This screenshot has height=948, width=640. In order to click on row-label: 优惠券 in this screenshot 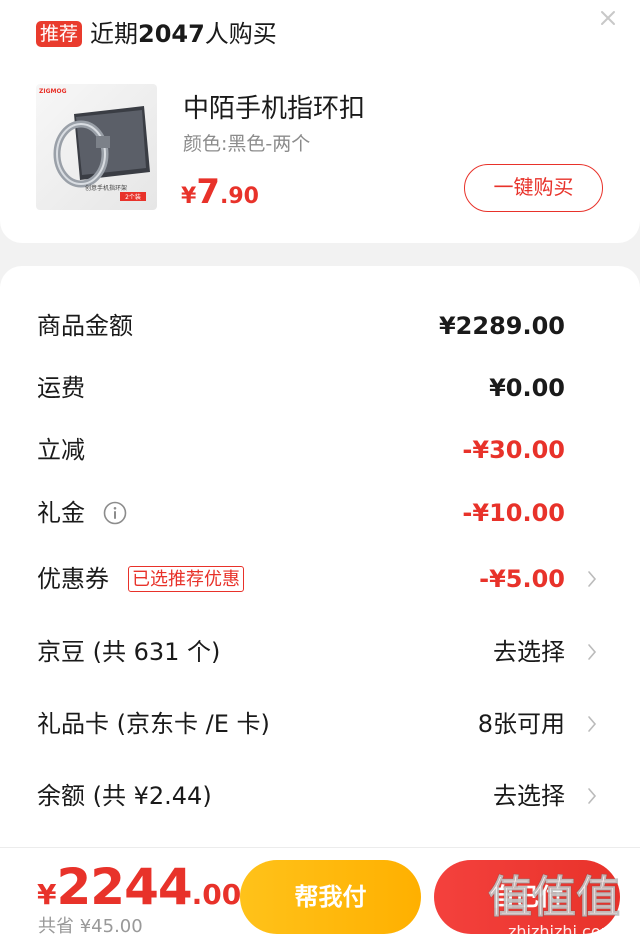, I will do `click(73, 579)`.